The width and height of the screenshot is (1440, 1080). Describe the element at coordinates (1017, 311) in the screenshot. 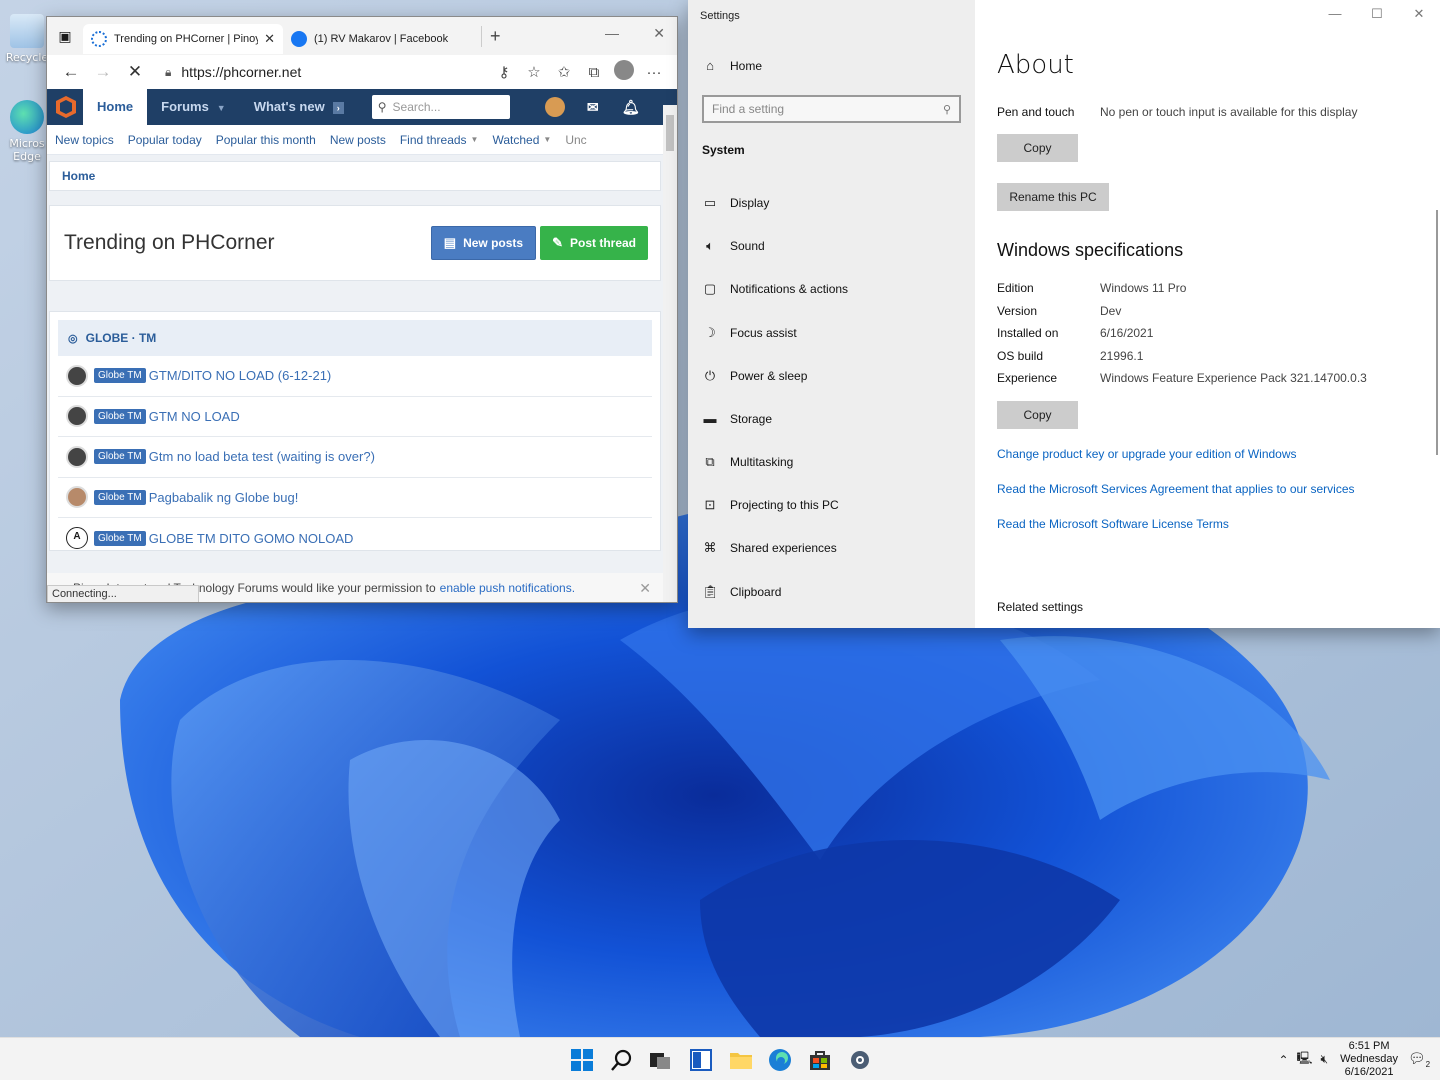

I see `spec-key: Version` at that location.